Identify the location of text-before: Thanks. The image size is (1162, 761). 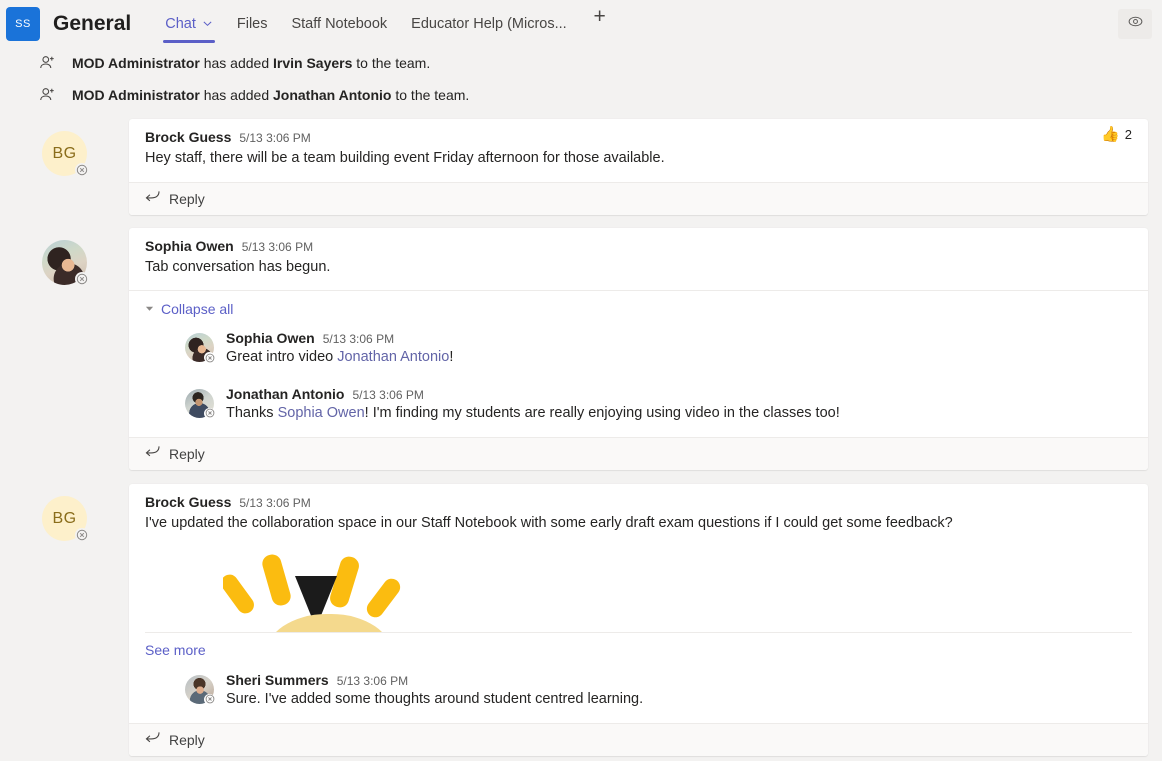
(252, 412).